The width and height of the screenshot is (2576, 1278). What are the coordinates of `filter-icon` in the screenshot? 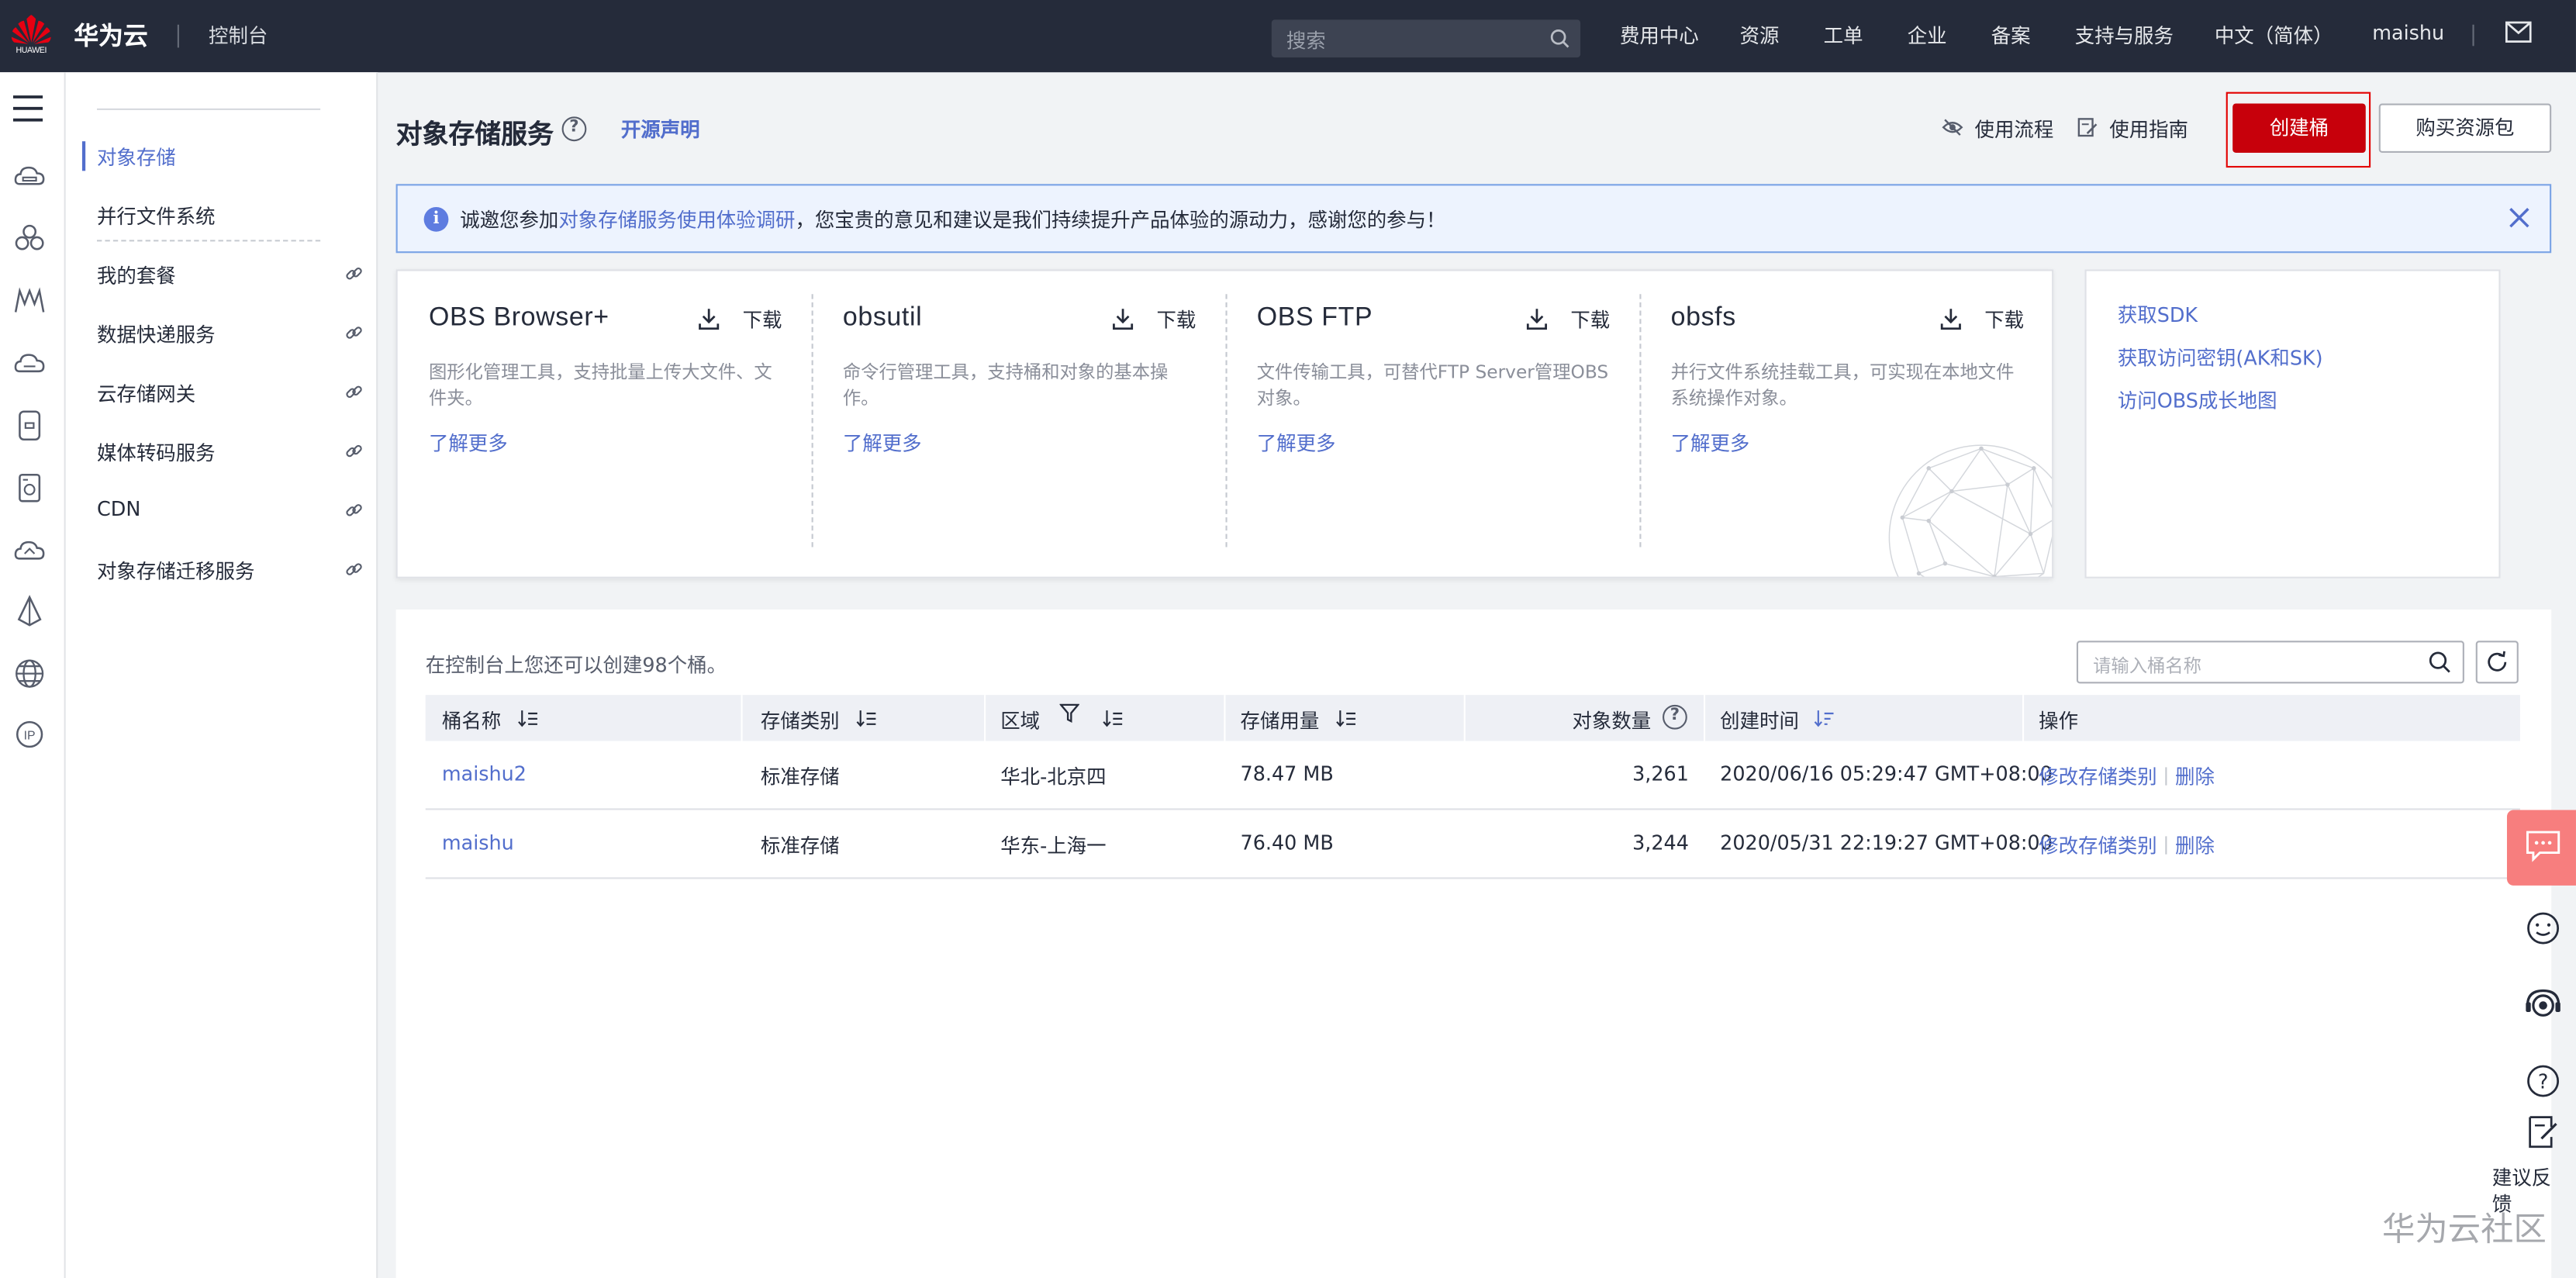 It's located at (1069, 713).